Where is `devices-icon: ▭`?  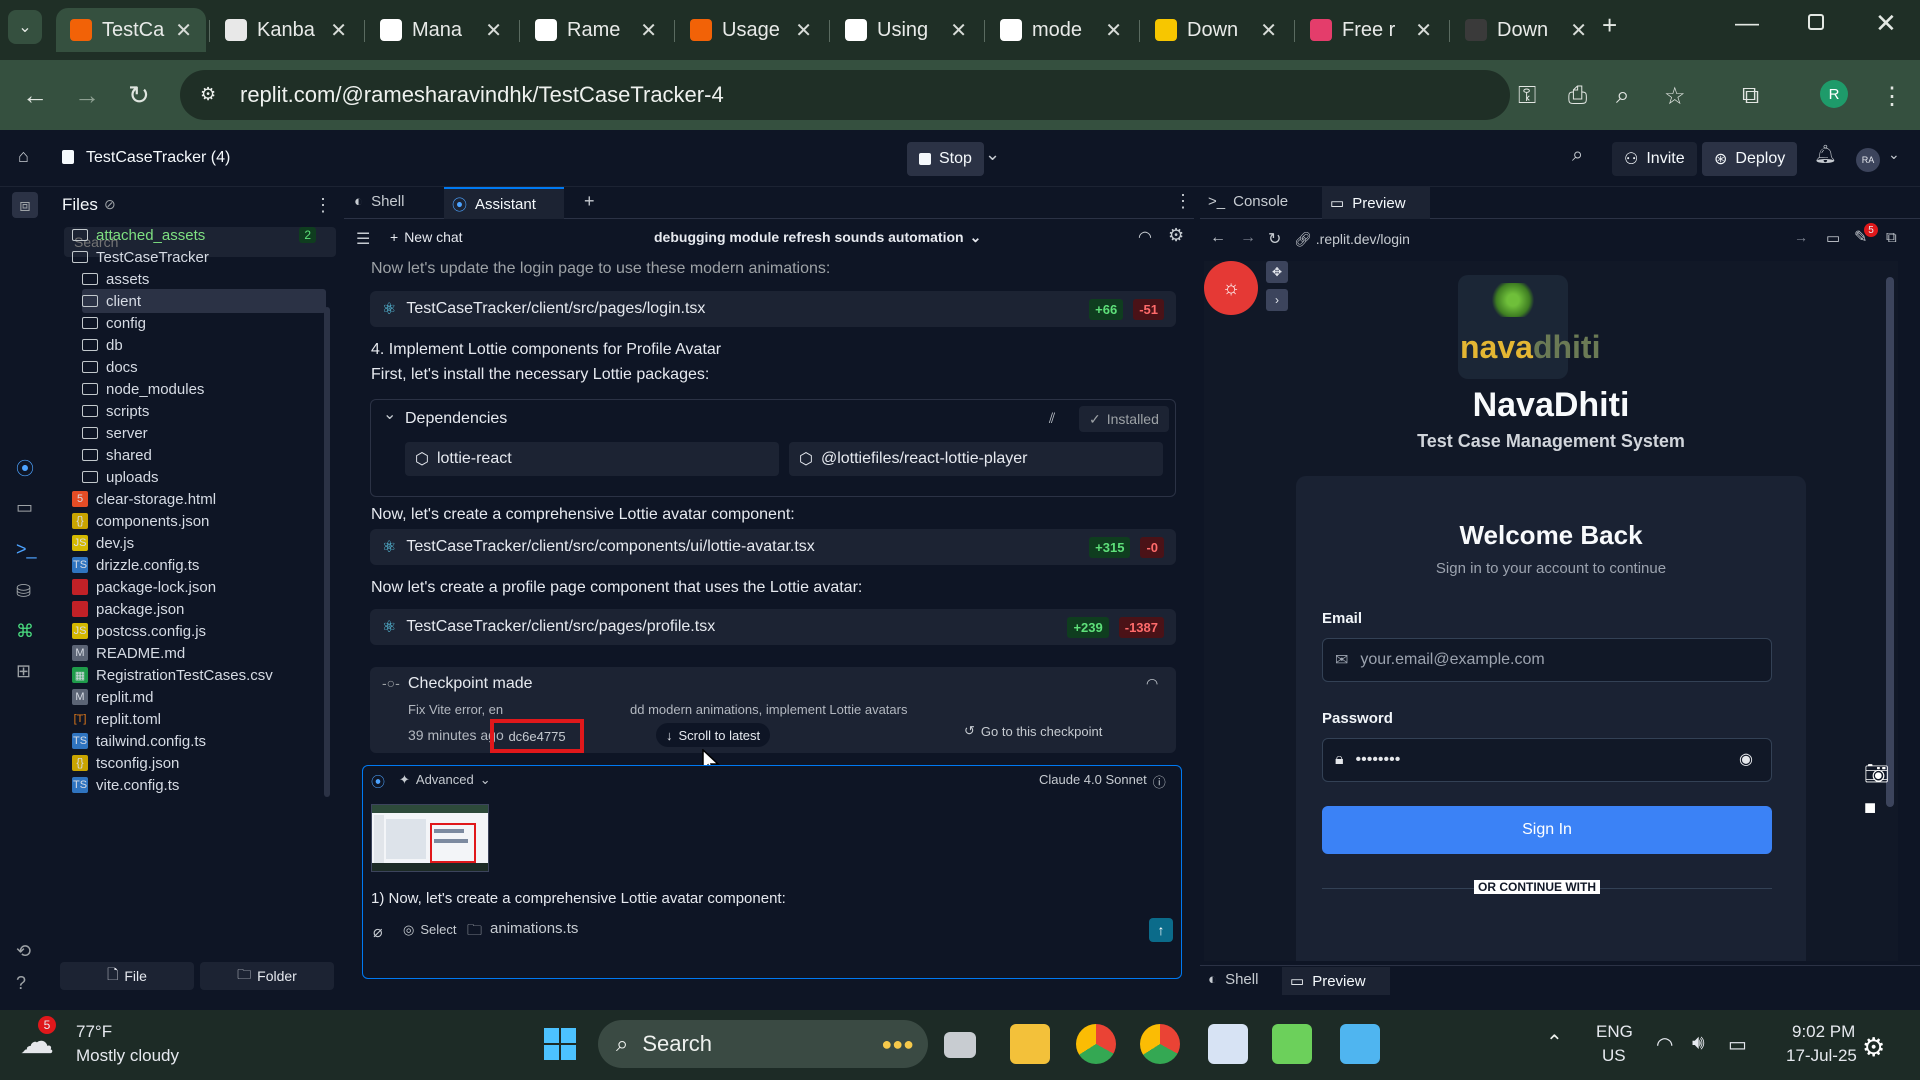 devices-icon: ▭ is located at coordinates (1833, 238).